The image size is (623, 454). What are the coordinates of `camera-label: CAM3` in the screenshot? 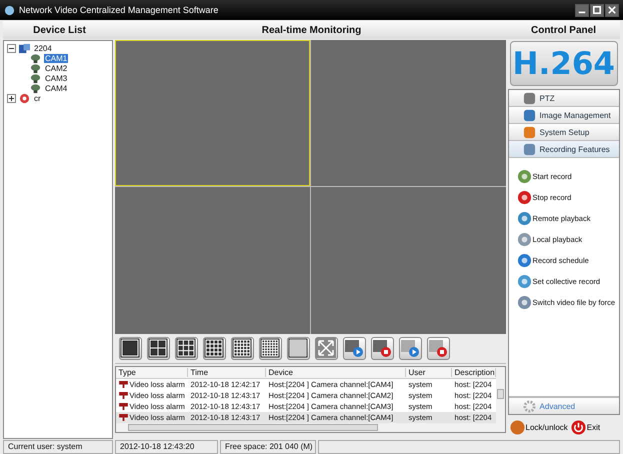 It's located at (56, 78).